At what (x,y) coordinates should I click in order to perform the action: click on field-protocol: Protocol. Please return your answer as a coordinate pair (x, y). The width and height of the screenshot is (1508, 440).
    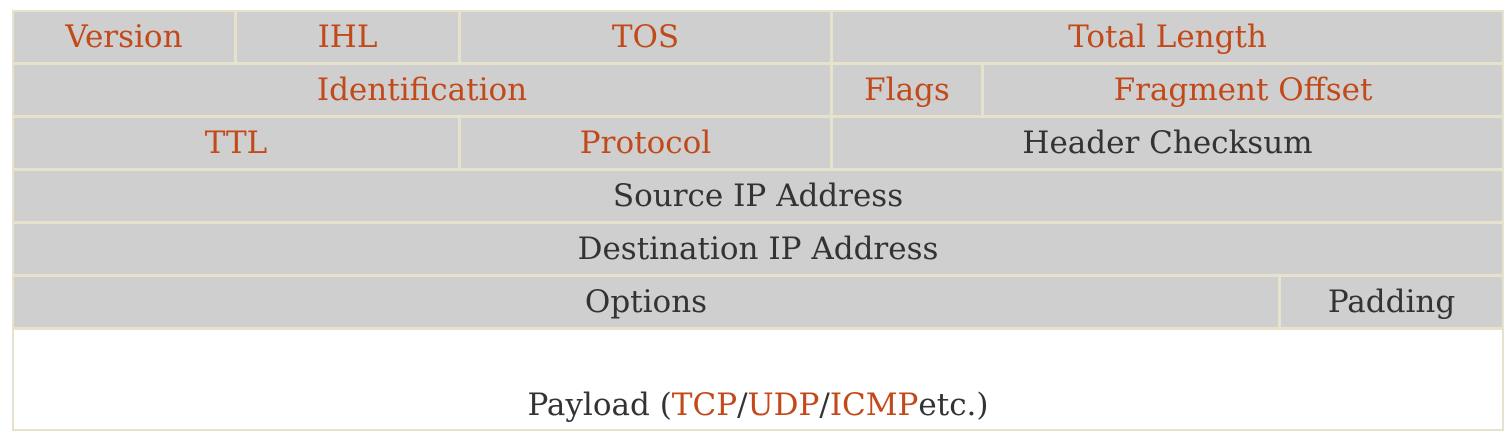
    Looking at the image, I should click on (645, 143).